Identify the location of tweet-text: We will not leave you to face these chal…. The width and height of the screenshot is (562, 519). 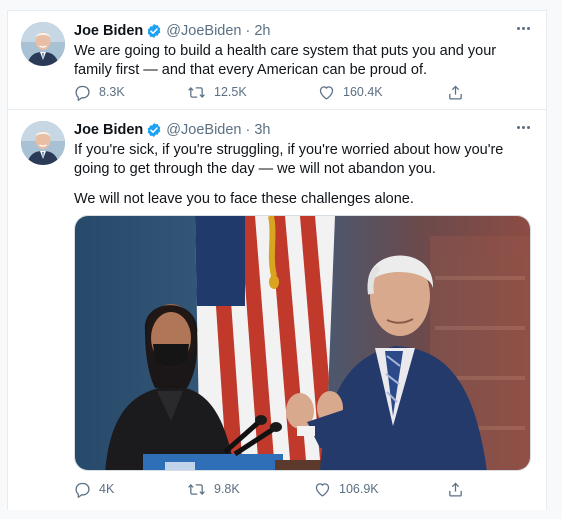
(244, 199).